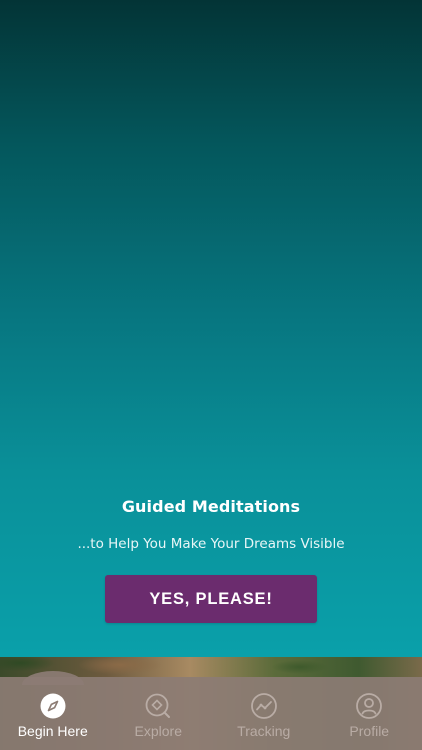 This screenshot has width=422, height=750. What do you see at coordinates (158, 706) in the screenshot?
I see `explore-search-icon` at bounding box center [158, 706].